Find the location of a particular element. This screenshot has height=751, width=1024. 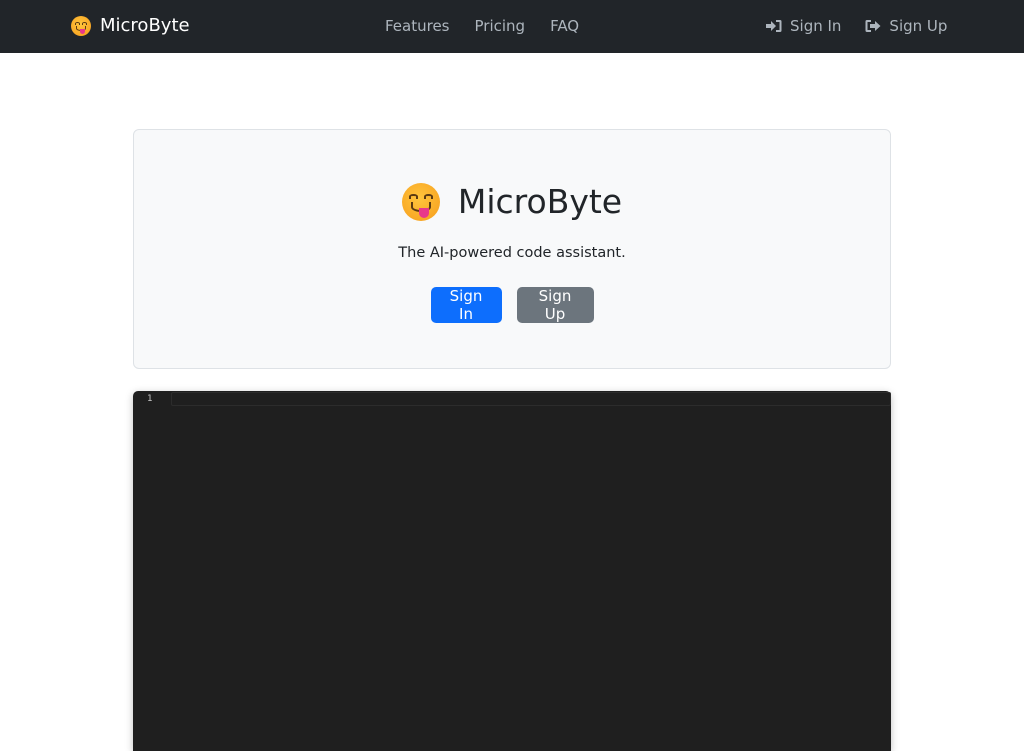

sign-out-icon is located at coordinates (873, 26).